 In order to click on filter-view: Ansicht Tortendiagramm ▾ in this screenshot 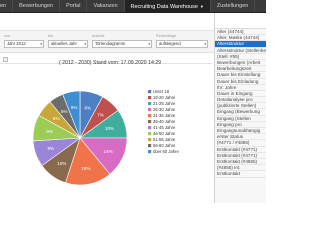, I will do `click(122, 41)`.